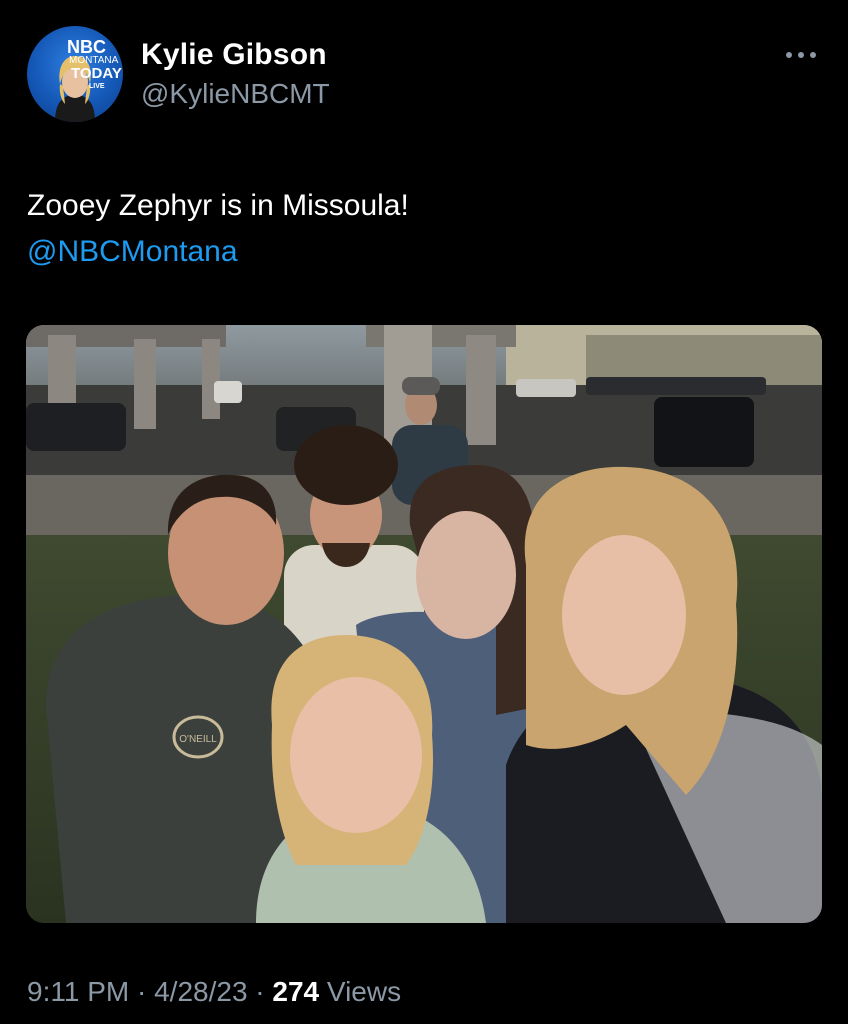 The height and width of the screenshot is (1024, 848). What do you see at coordinates (200, 991) in the screenshot?
I see `tweet-date: 4/28/23` at bounding box center [200, 991].